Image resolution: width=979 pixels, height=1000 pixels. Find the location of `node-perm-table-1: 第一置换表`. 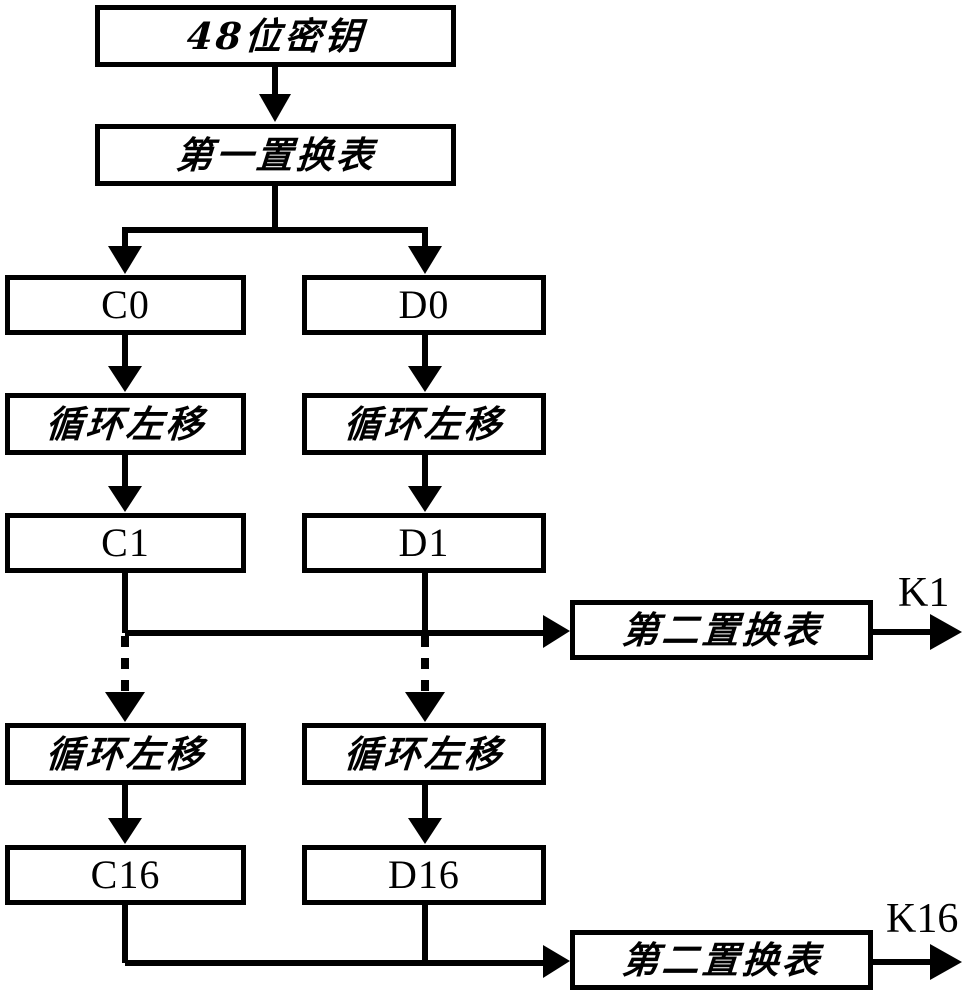

node-perm-table-1: 第一置换表 is located at coordinates (275, 155).